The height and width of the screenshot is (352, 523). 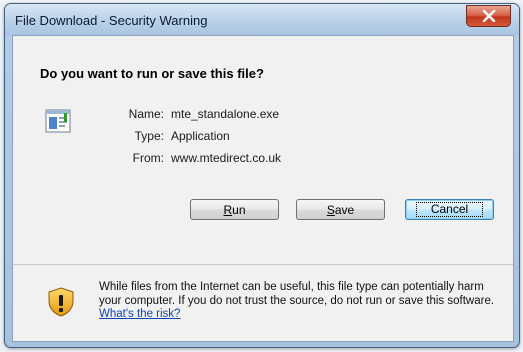 What do you see at coordinates (225, 114) in the screenshot?
I see `file-name-value: mte_standalone.exe` at bounding box center [225, 114].